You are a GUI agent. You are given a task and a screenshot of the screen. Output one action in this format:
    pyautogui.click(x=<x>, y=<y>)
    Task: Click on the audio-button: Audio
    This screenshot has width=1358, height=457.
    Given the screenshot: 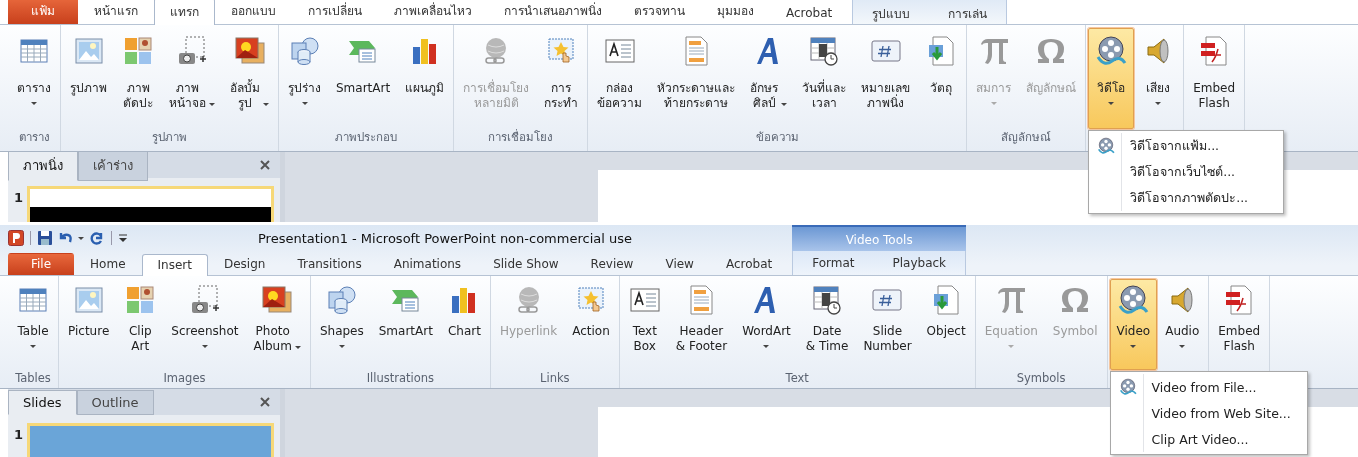 What is the action you would take?
    pyautogui.click(x=1182, y=324)
    